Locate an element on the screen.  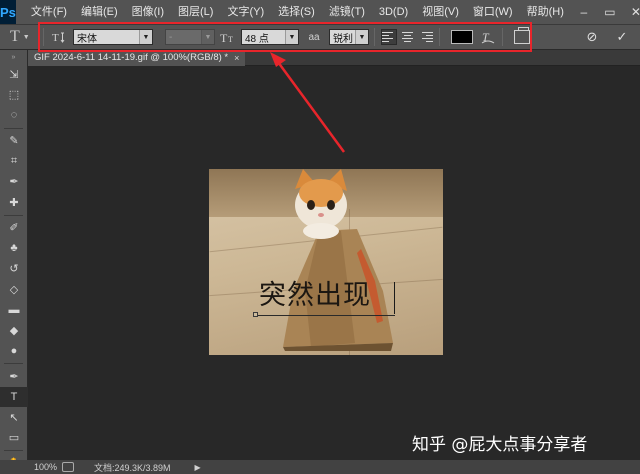
text-anchor-handle is located at coordinates (255, 314).